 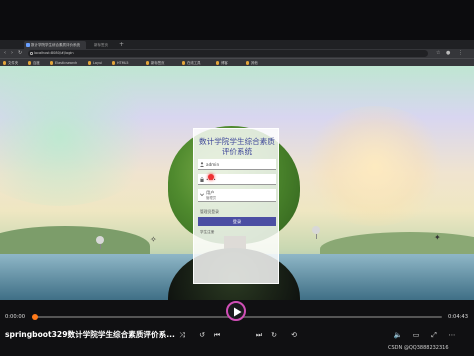 What do you see at coordinates (121, 45) in the screenshot?
I see `new-tab-button: +` at bounding box center [121, 45].